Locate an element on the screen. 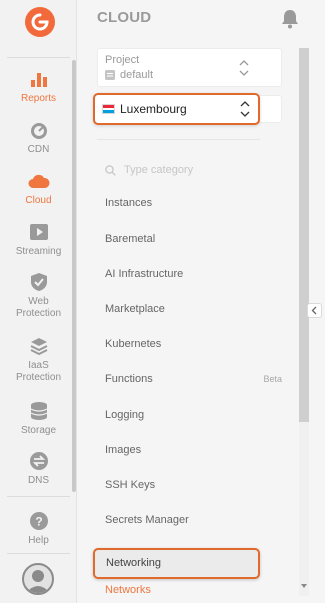 Image resolution: width=325 pixels, height=603 pixels. rail-item-help: ? Help is located at coordinates (38, 528).